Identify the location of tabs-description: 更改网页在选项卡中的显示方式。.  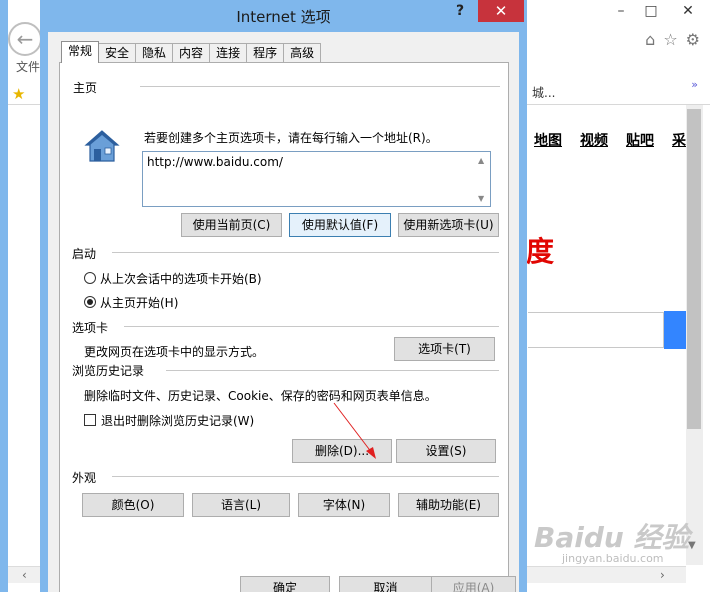
(174, 352).